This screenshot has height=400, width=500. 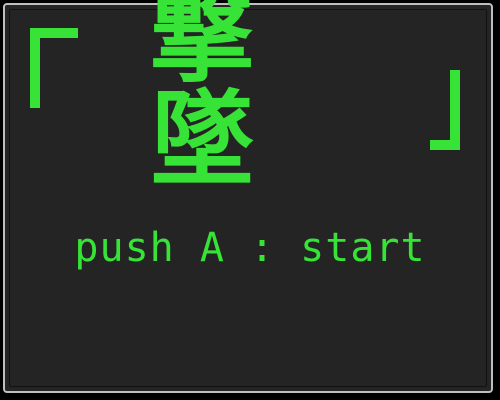 I want to click on corner-bracket-open-icon, so click(x=54, y=68).